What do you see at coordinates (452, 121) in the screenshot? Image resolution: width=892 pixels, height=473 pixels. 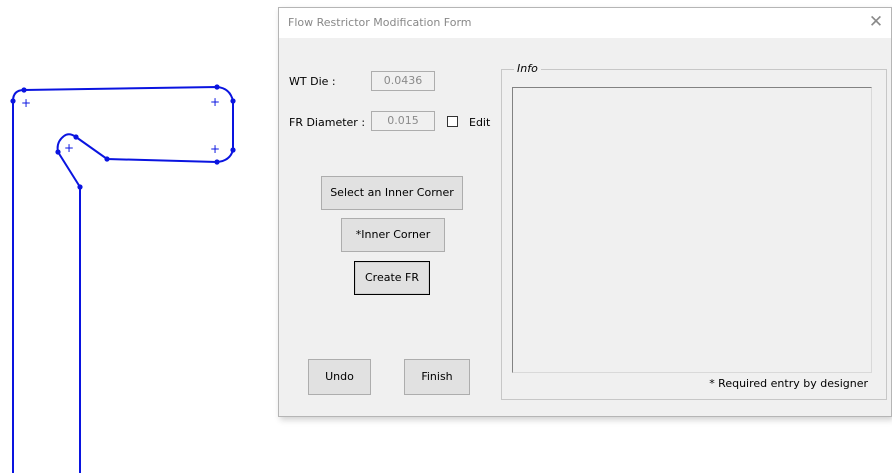 I see `edit-checkbox` at bounding box center [452, 121].